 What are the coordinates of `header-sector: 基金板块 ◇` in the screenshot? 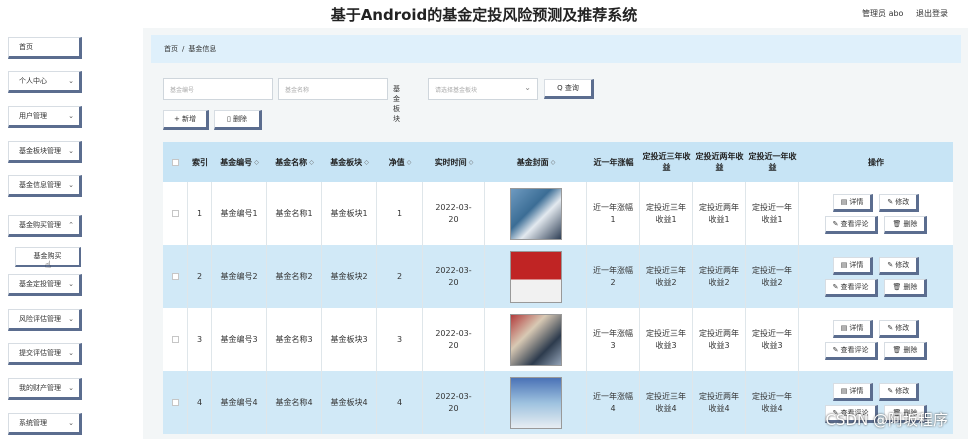 It's located at (349, 162).